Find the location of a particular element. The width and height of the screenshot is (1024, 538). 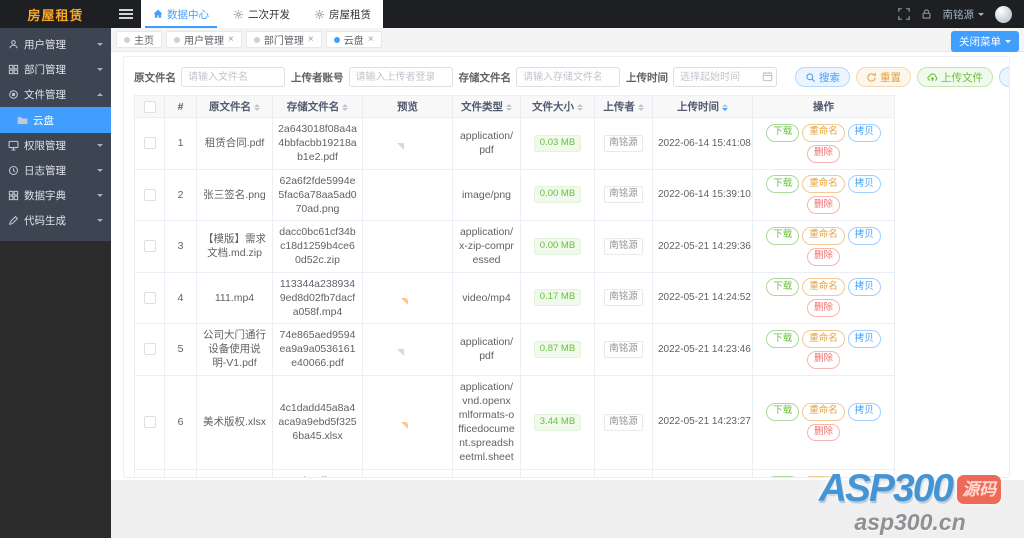

hamburger-menu-icon is located at coordinates (126, 14).